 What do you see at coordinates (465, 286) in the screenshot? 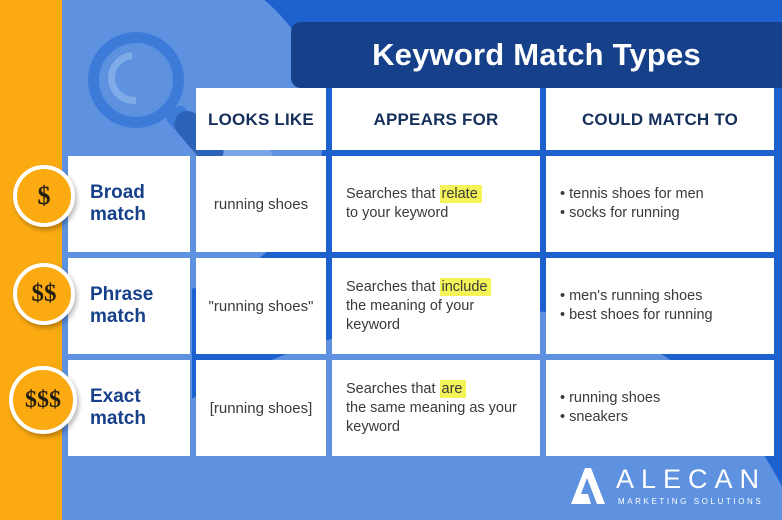
I see `appears-highlight: include` at bounding box center [465, 286].